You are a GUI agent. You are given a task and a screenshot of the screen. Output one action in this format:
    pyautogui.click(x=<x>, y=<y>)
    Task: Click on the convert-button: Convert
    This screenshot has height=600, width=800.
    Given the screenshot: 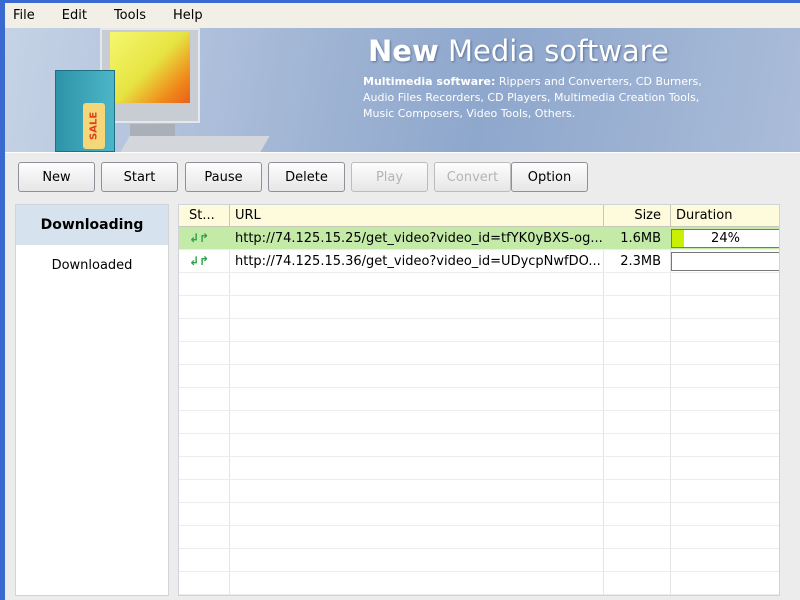 What is the action you would take?
    pyautogui.click(x=472, y=177)
    